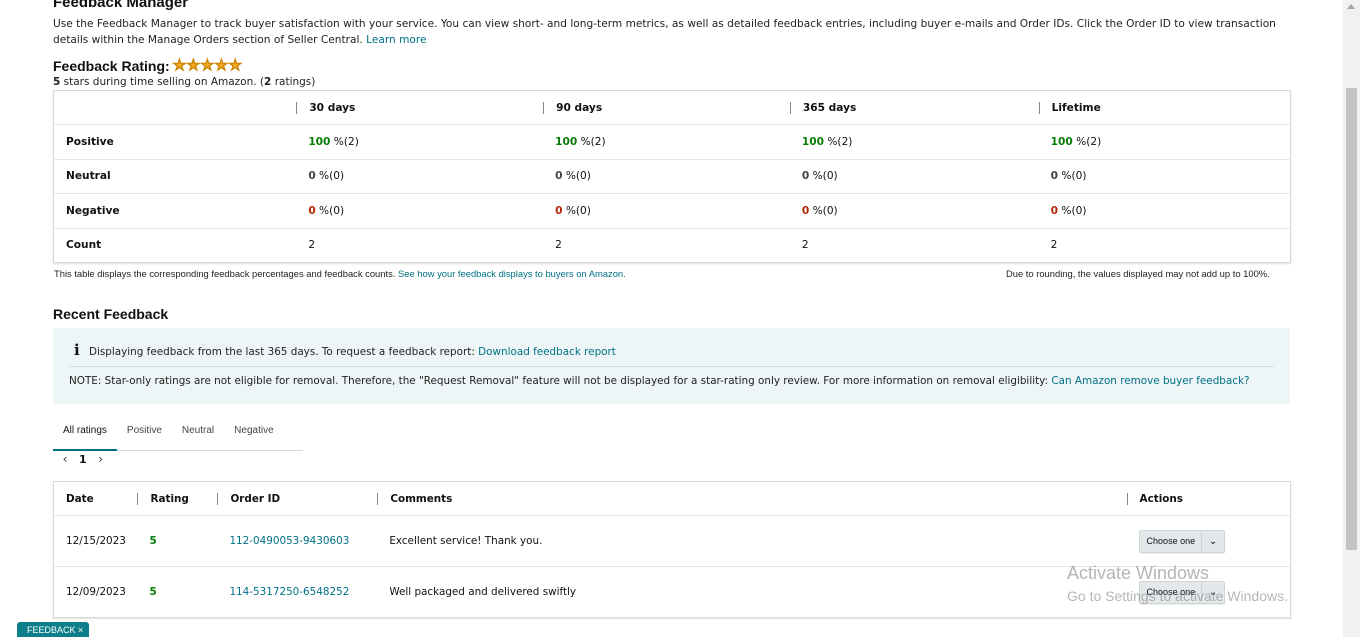 The image size is (1360, 637). I want to click on feedback-rating-heading: Feedback Rating: ★ ★ ★ ★ ★, so click(147, 66).